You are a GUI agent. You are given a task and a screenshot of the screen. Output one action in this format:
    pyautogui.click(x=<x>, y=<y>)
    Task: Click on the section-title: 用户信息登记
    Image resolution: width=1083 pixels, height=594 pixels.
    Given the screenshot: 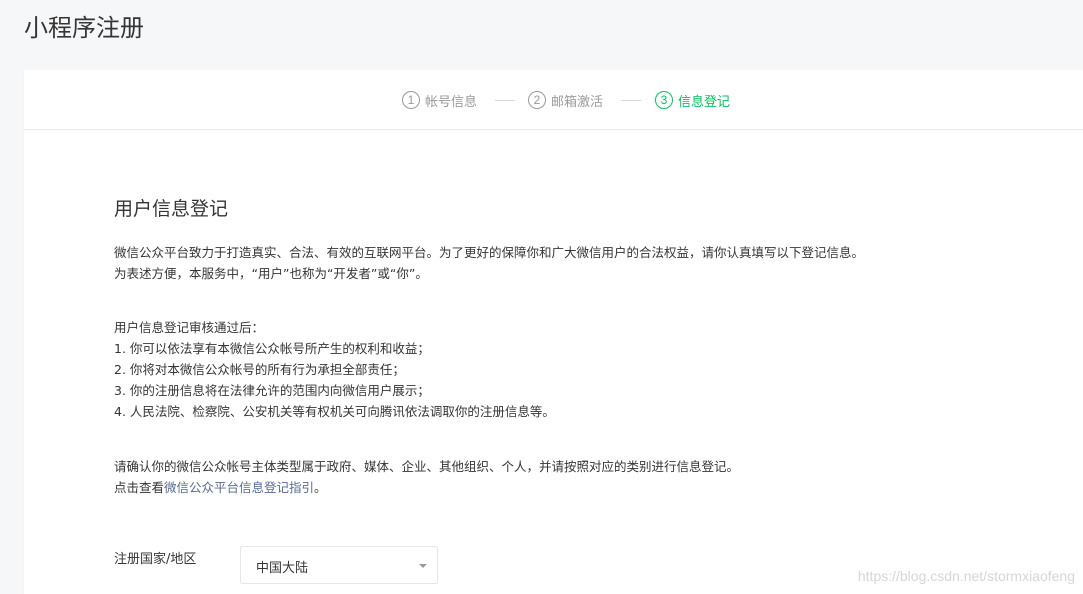 What is the action you would take?
    pyautogui.click(x=171, y=209)
    